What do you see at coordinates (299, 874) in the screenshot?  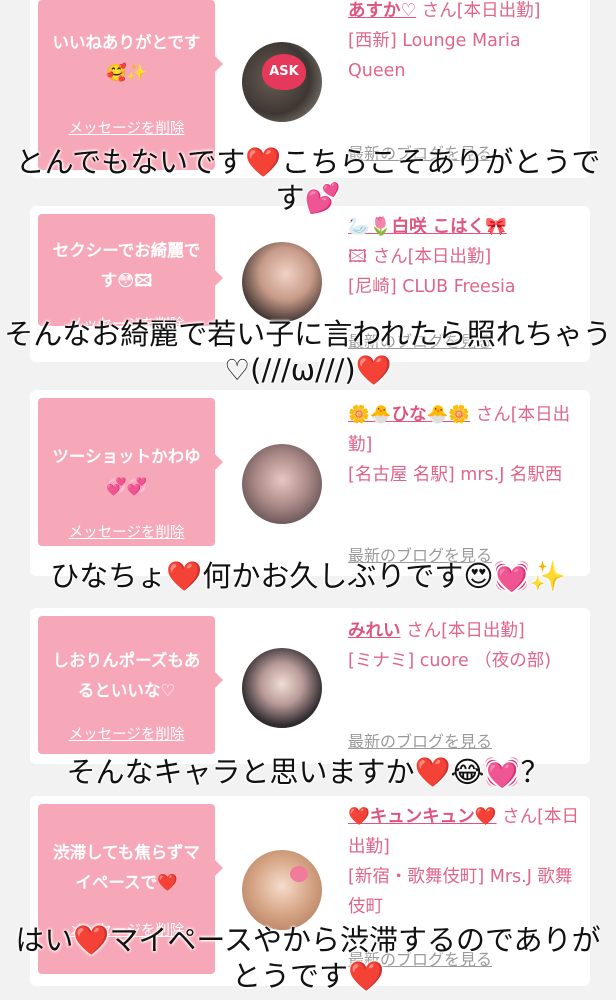 I see `heart-sticker-icon` at bounding box center [299, 874].